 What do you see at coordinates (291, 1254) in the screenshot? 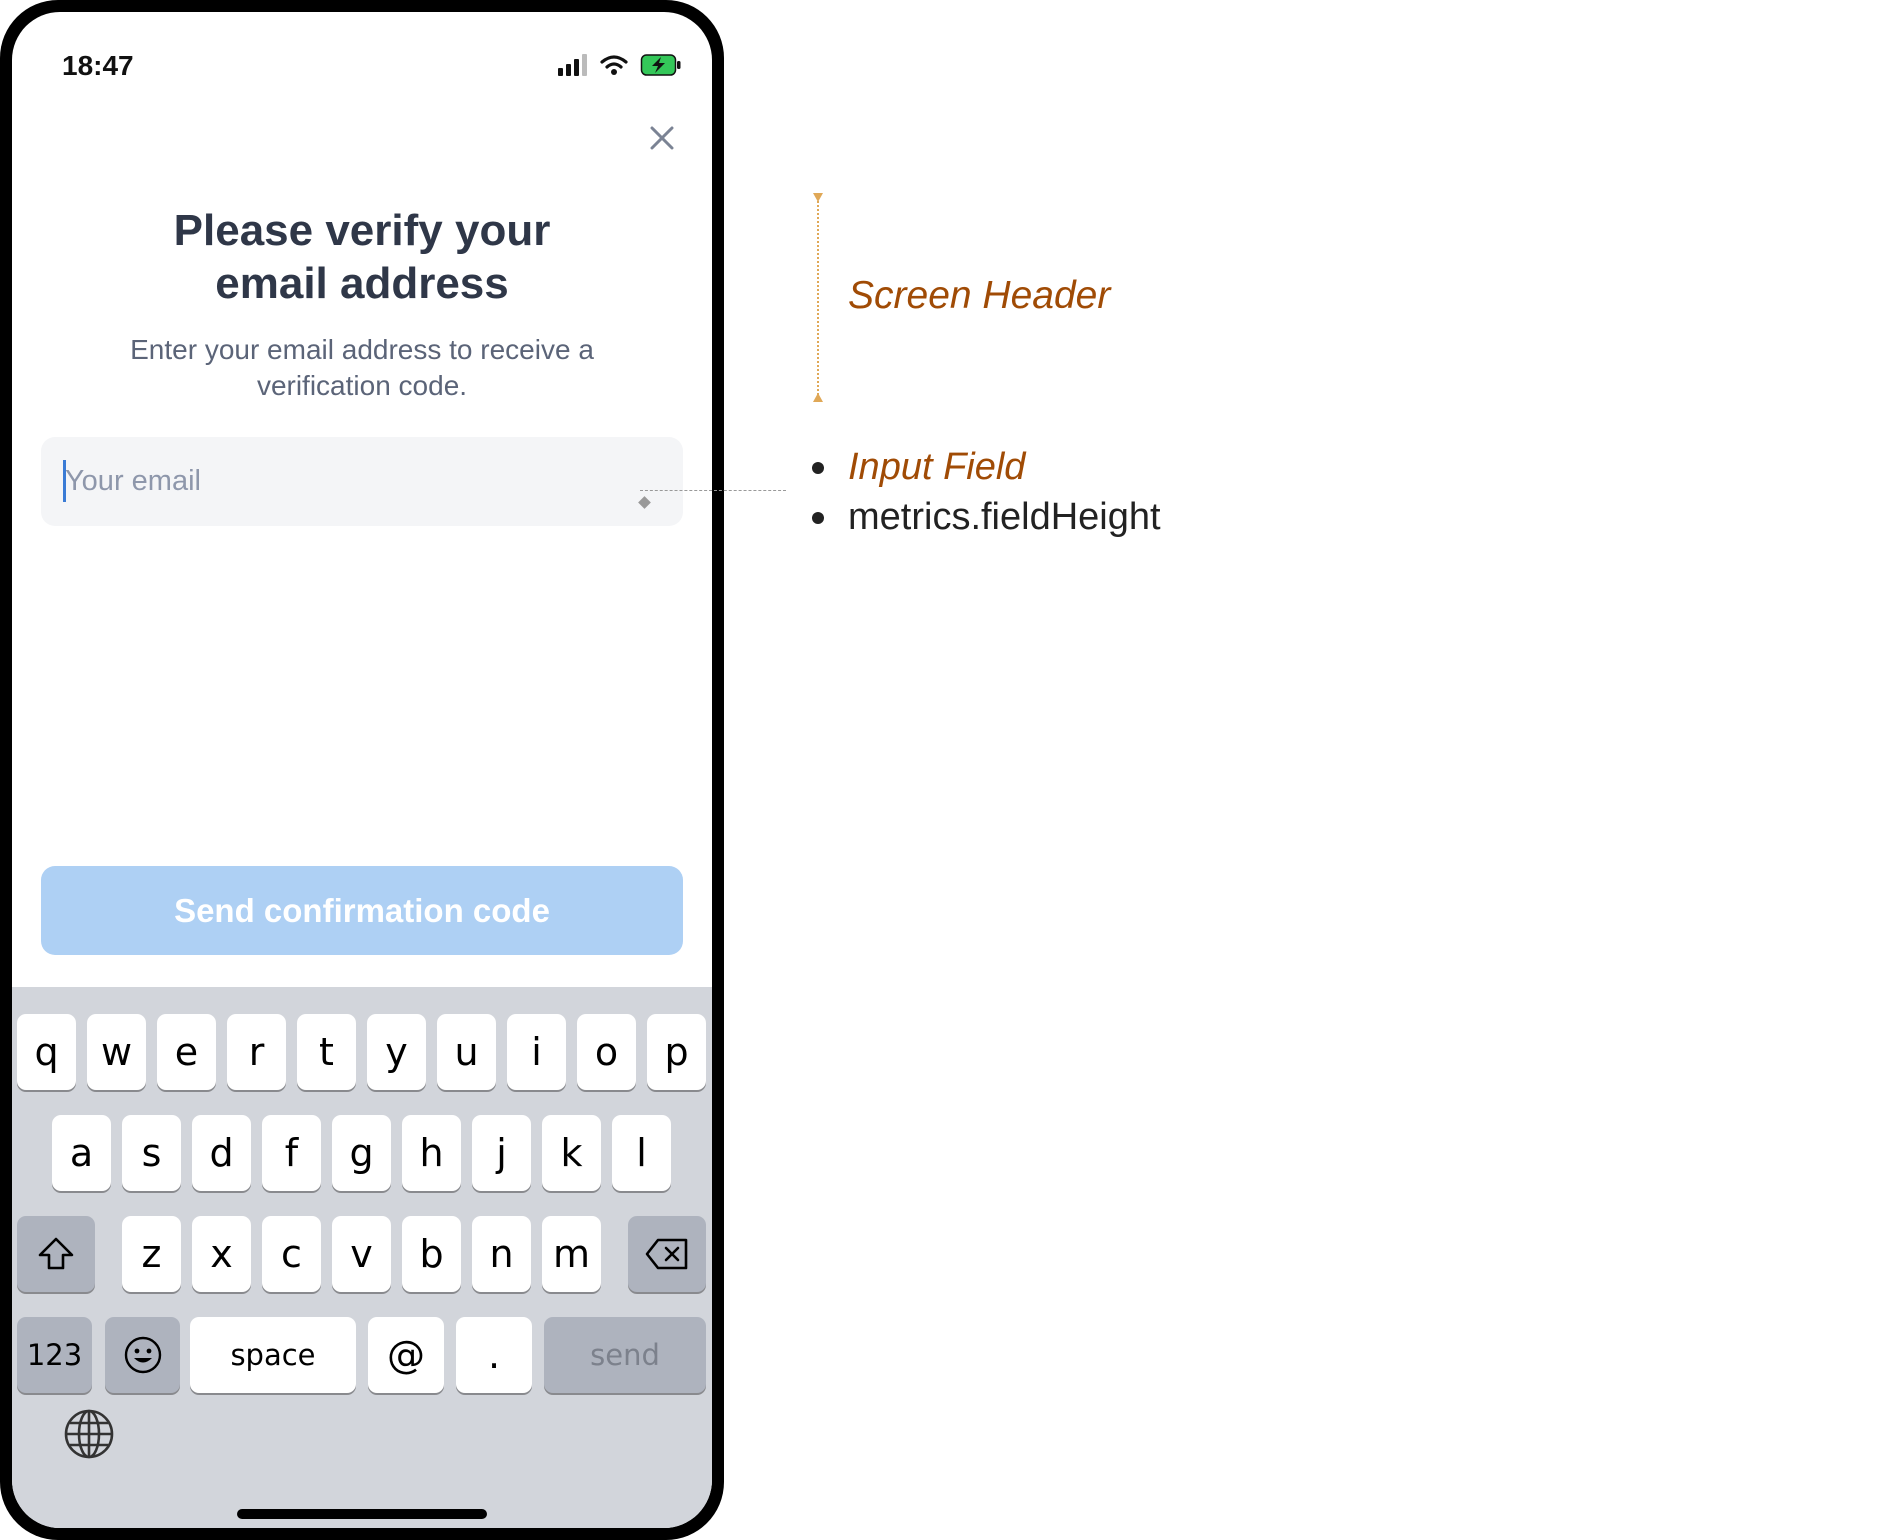
I see `key-c: c` at bounding box center [291, 1254].